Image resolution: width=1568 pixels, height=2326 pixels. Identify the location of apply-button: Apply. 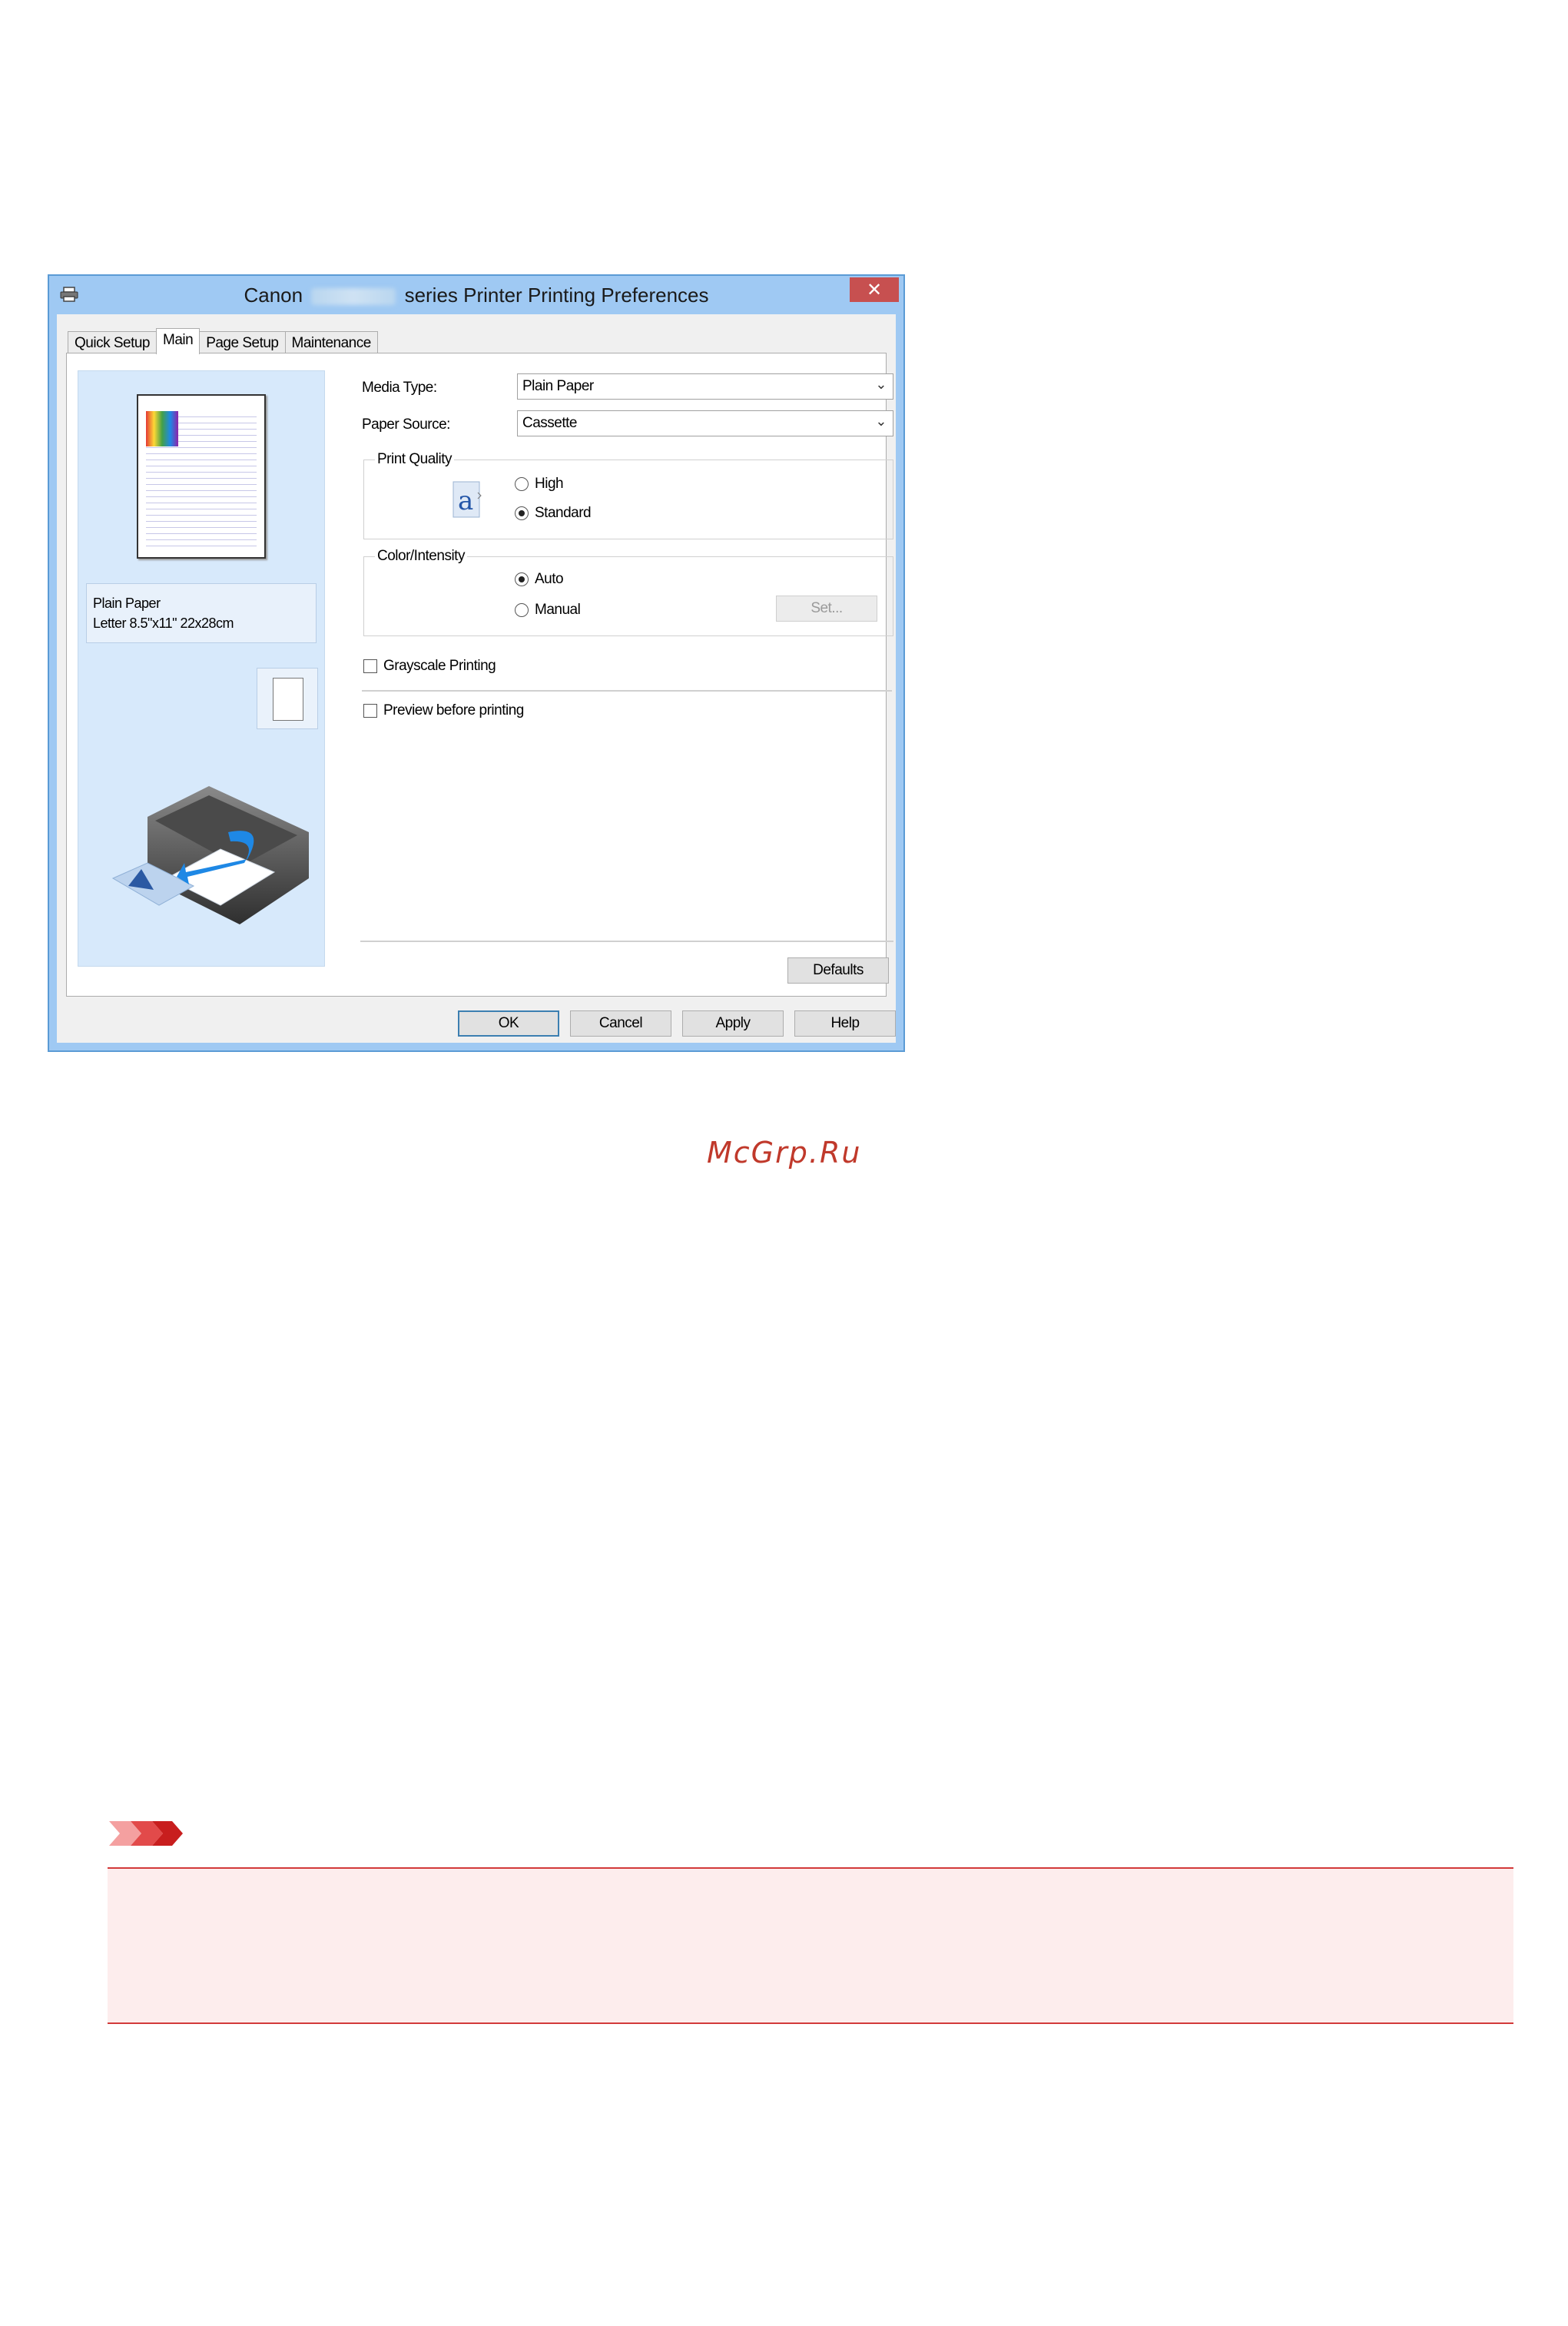
(733, 1023).